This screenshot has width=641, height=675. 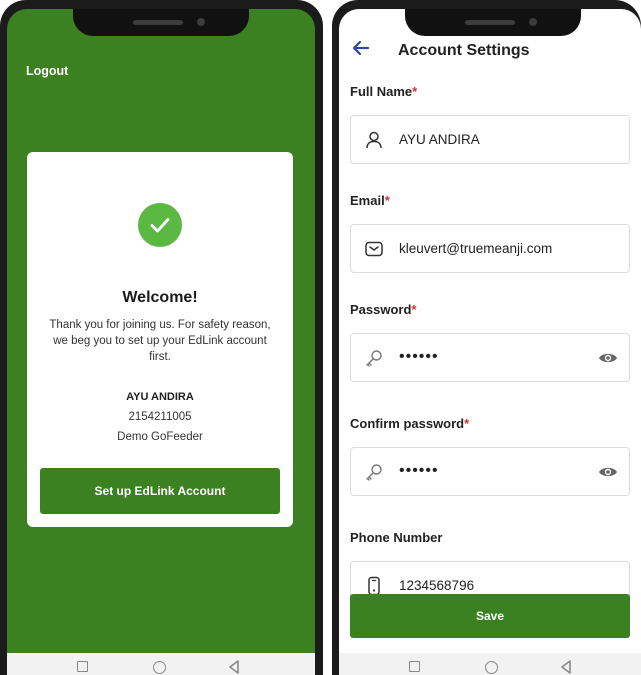 I want to click on welcome-title: Welcome!, so click(x=160, y=297).